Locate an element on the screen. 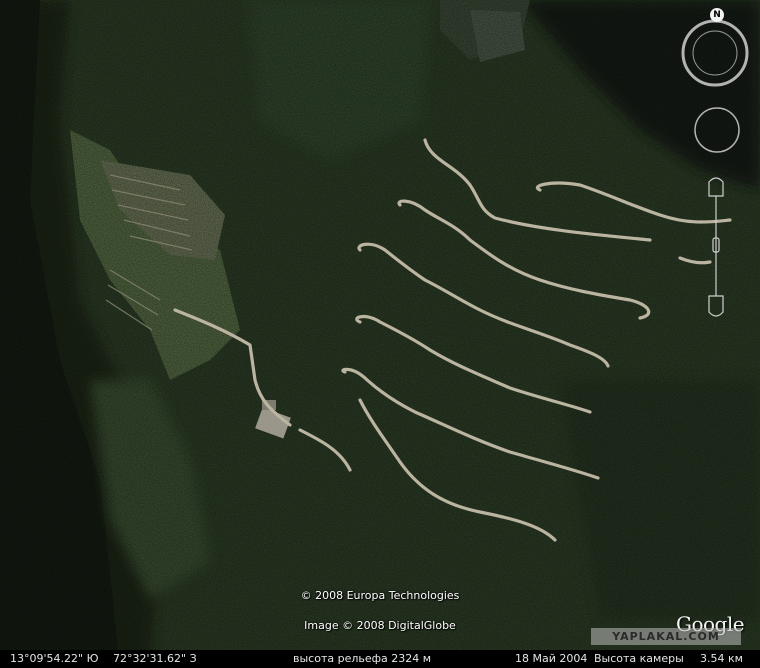  zoom-slider-icon is located at coordinates (716, 249).